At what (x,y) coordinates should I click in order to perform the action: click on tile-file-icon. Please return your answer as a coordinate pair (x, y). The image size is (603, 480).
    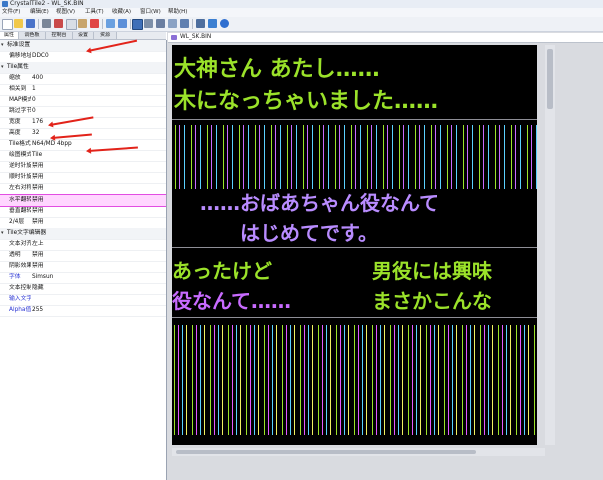
    Looking at the image, I should click on (174, 37).